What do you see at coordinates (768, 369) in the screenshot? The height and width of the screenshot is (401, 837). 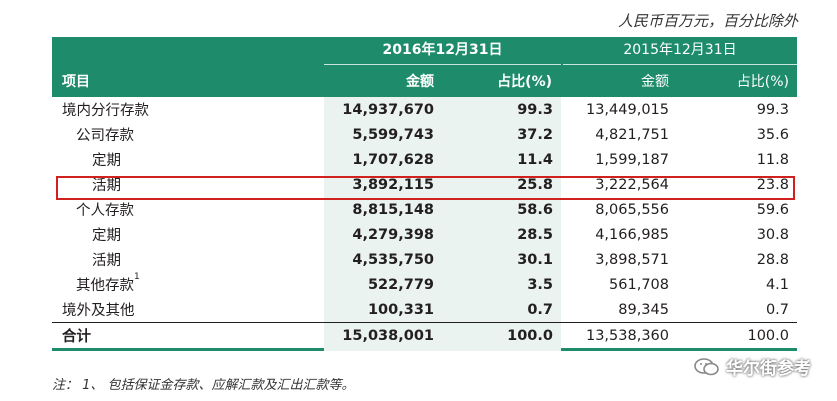 I see `watermark-text: 华尔街参考` at bounding box center [768, 369].